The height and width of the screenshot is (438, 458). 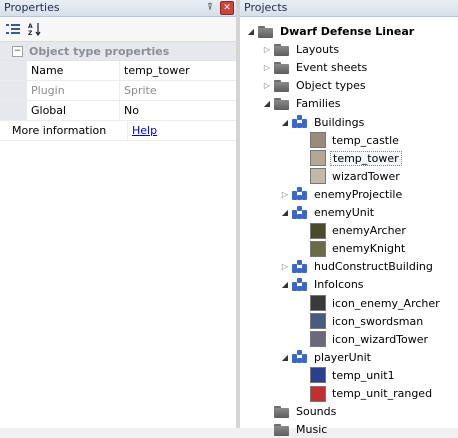 What do you see at coordinates (178, 70) in the screenshot?
I see `property-value-name: temp_tower` at bounding box center [178, 70].